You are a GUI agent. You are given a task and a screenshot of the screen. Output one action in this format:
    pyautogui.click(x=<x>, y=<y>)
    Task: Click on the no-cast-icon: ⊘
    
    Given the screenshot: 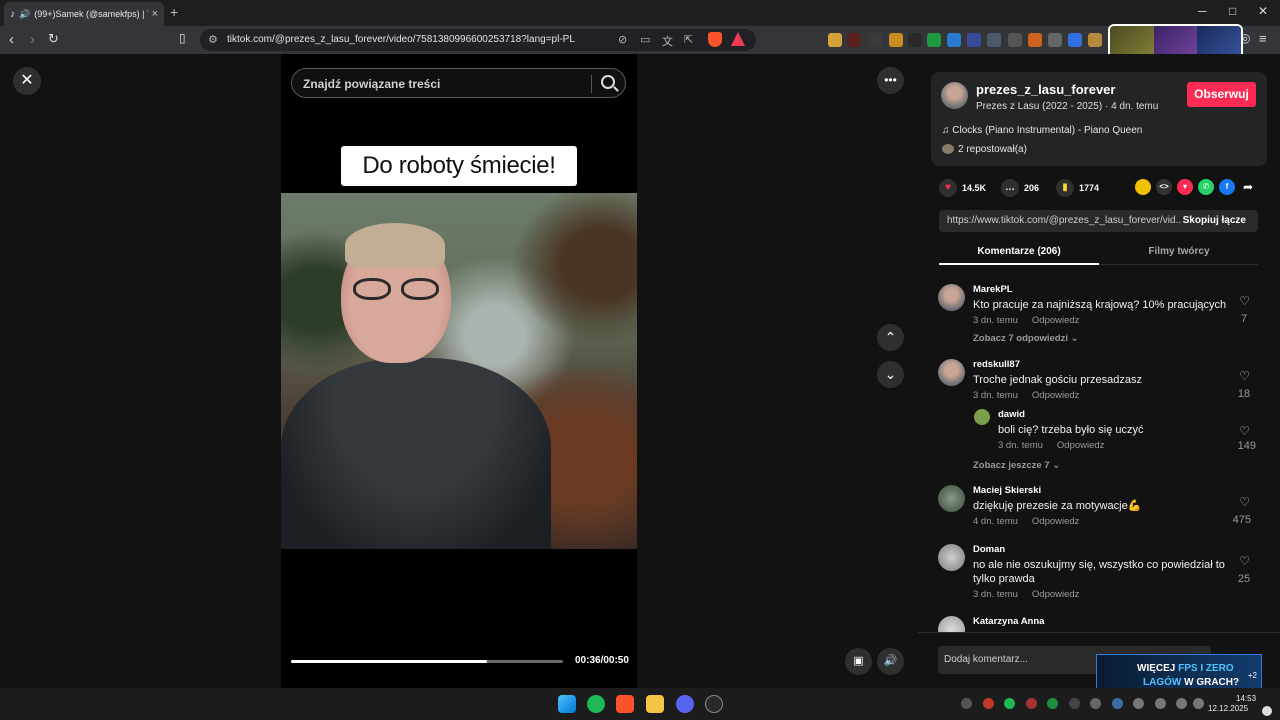 What is the action you would take?
    pyautogui.click(x=622, y=39)
    